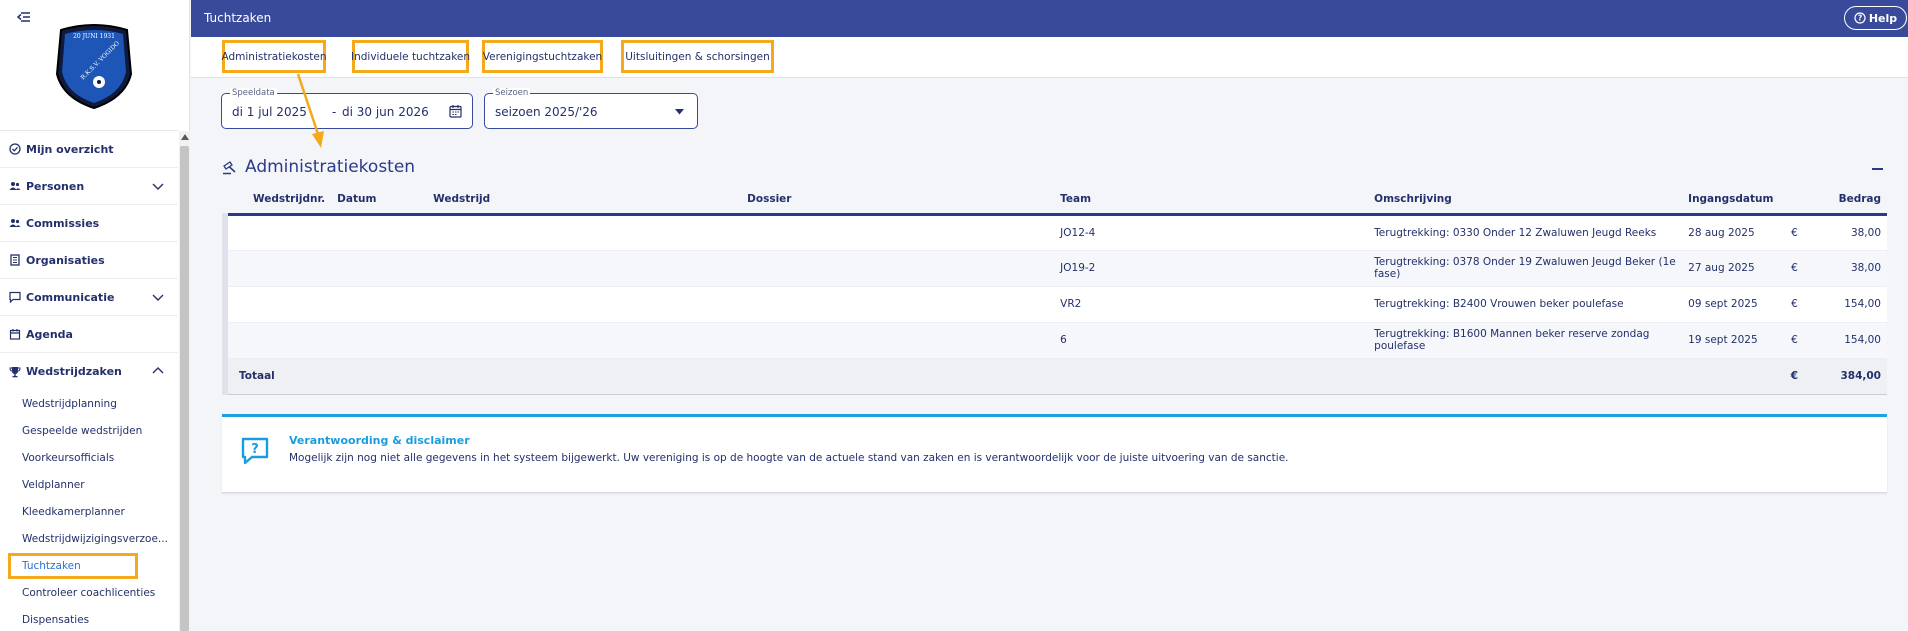  Describe the element at coordinates (584, 201) in the screenshot. I see `col-wedstrijd: Wedstrijd` at that location.